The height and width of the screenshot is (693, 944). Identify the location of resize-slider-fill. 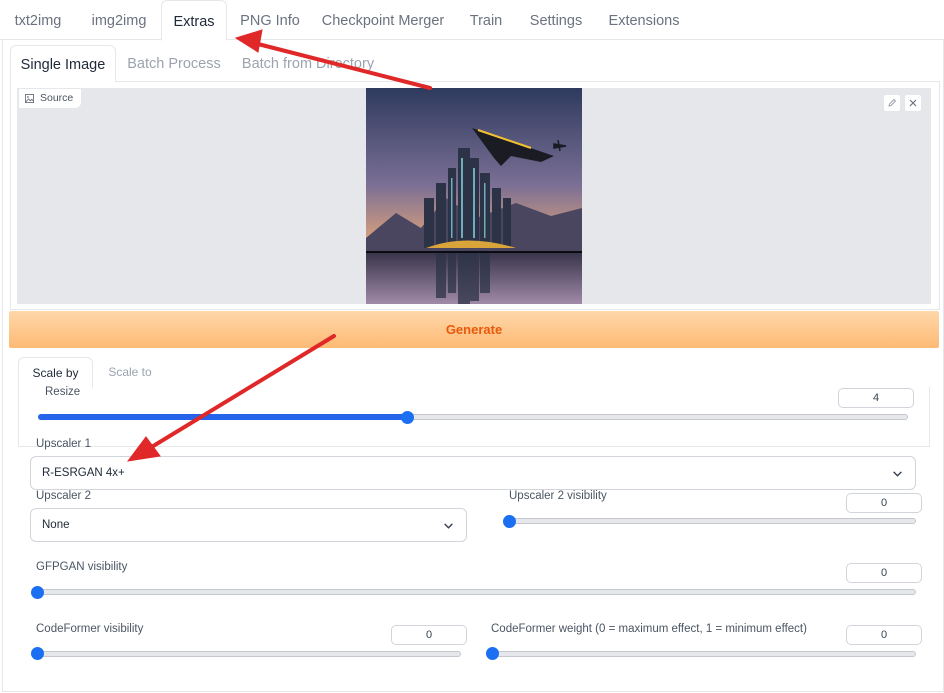
(223, 417).